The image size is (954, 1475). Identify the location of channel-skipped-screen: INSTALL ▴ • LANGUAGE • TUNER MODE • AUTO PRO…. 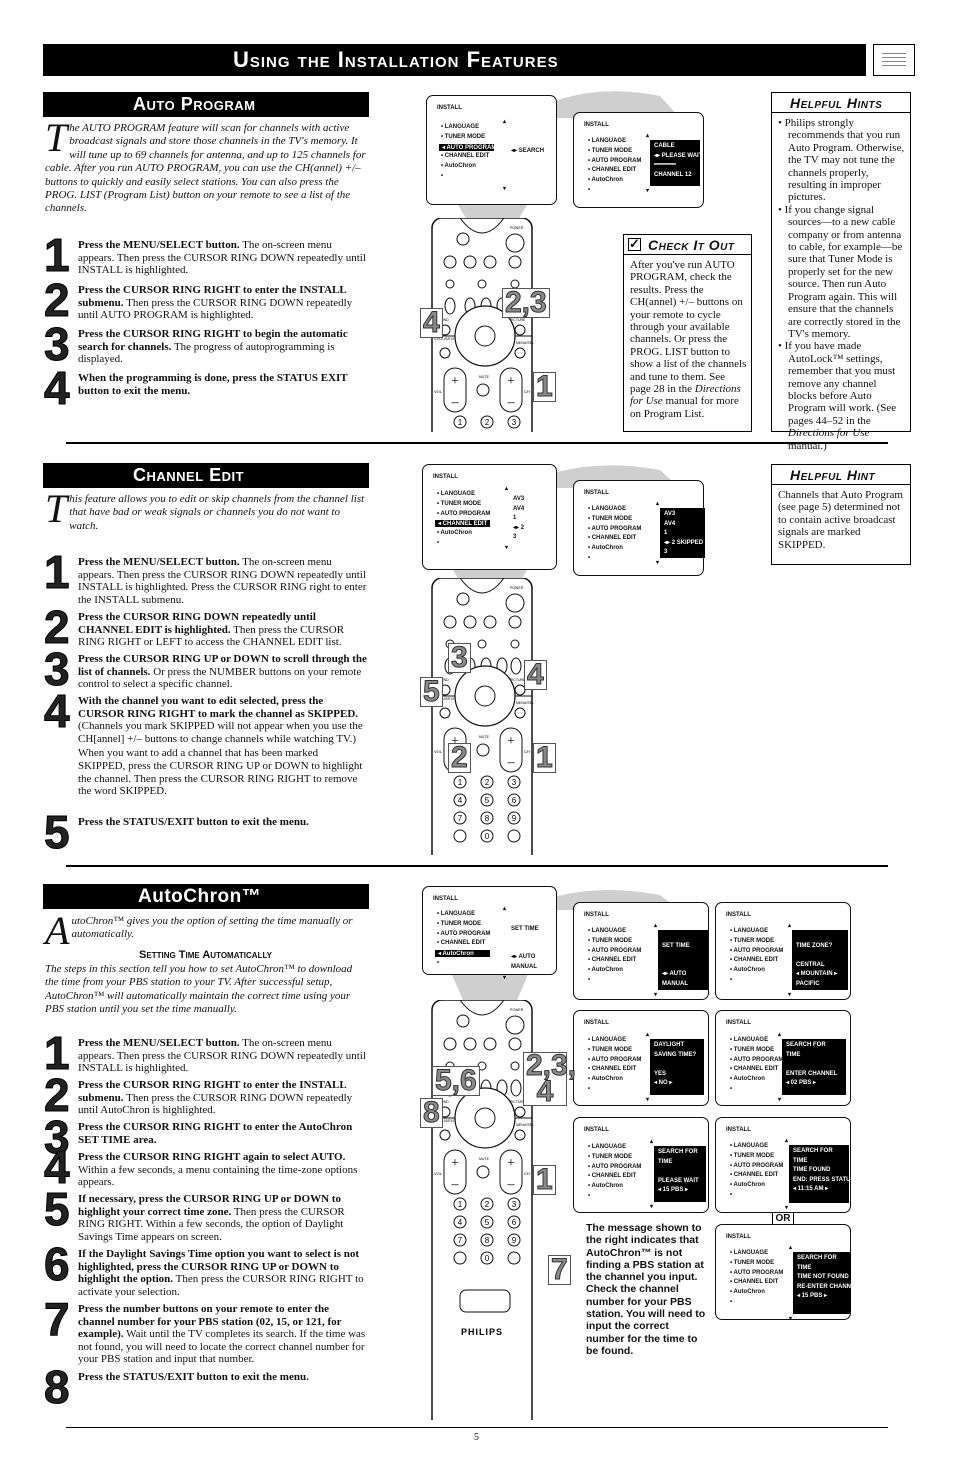
(639, 528).